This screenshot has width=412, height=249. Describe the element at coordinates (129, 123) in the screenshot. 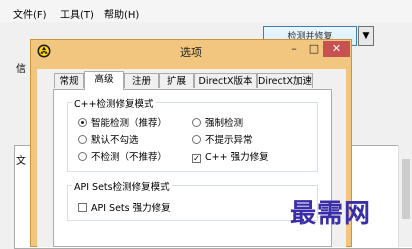

I see `radio-smart-label: 智能检测（推荐）` at that location.